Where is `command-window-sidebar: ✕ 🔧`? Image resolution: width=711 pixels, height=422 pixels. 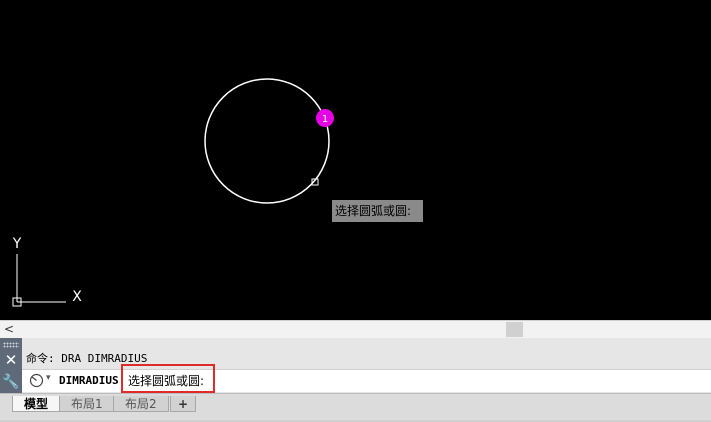
command-window-sidebar: ✕ 🔧 is located at coordinates (11, 365).